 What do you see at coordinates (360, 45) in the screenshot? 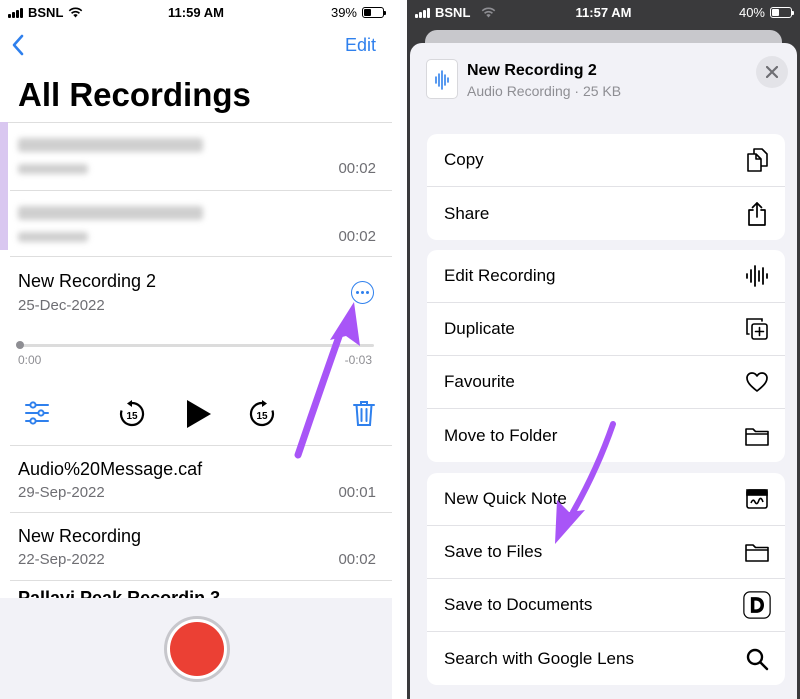
I see `edit-button: Edit` at bounding box center [360, 45].